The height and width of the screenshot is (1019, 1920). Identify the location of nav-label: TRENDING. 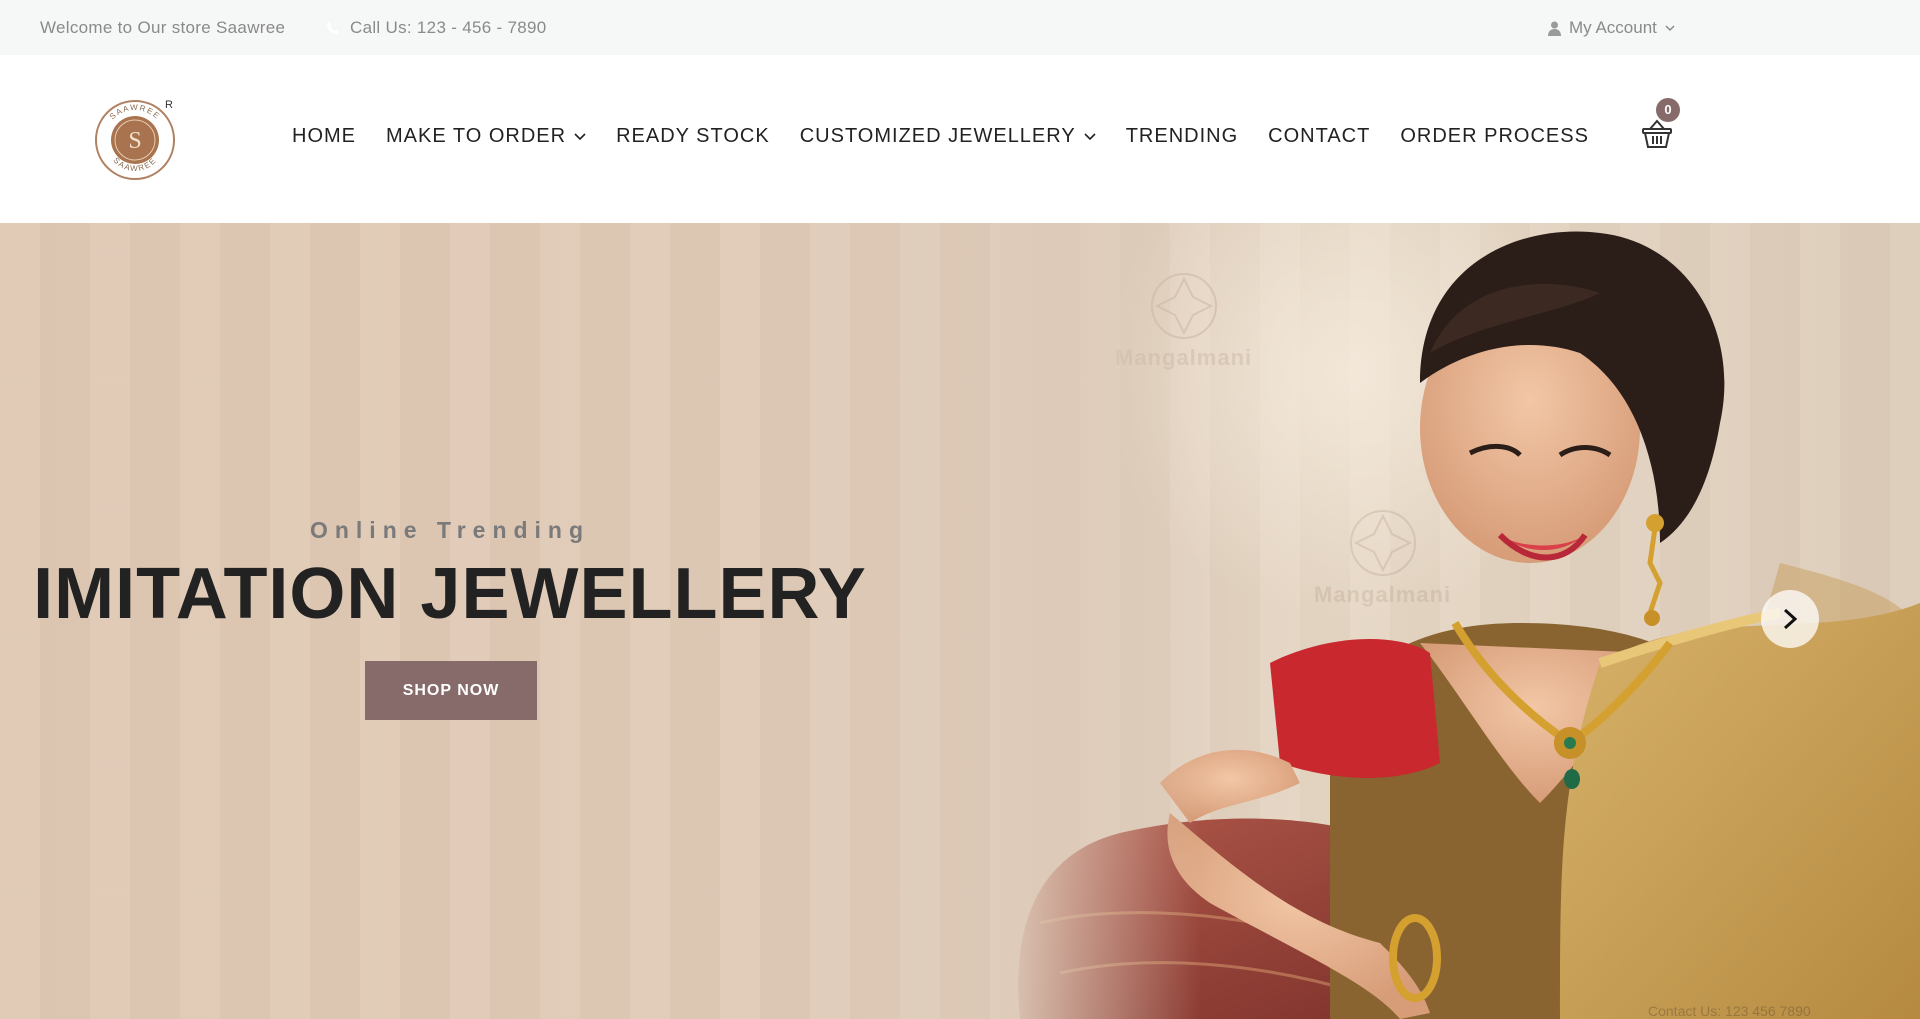
(1182, 136).